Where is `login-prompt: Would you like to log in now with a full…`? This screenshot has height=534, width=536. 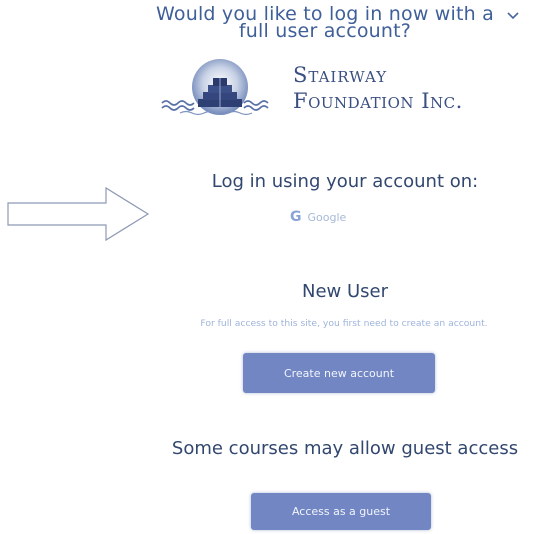 login-prompt: Would you like to log in now with a full… is located at coordinates (325, 22).